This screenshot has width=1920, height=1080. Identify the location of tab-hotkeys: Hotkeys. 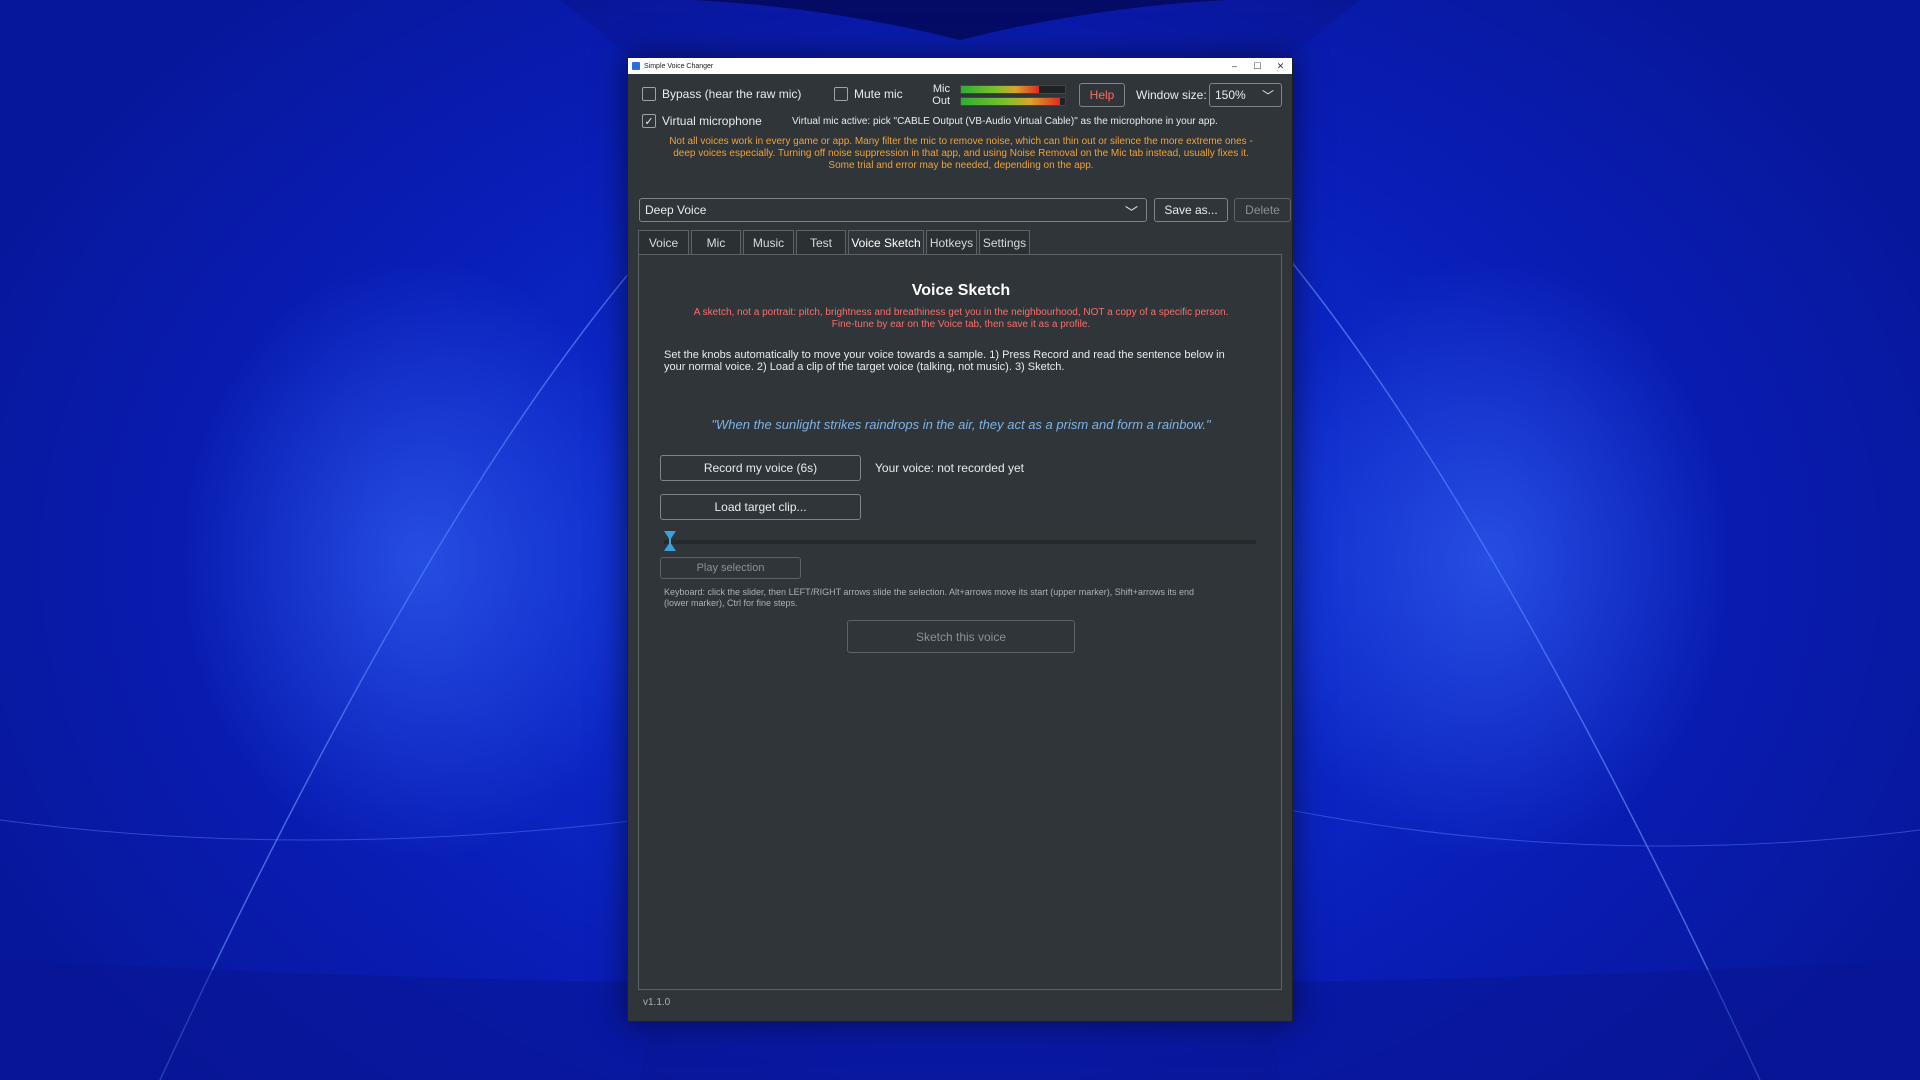
(951, 242).